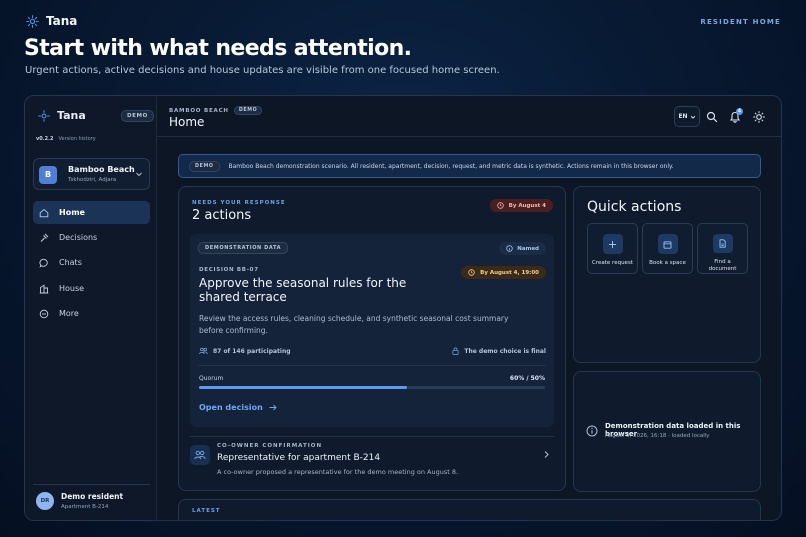 The image size is (806, 537). I want to click on find-document-label: Find a document, so click(722, 265).